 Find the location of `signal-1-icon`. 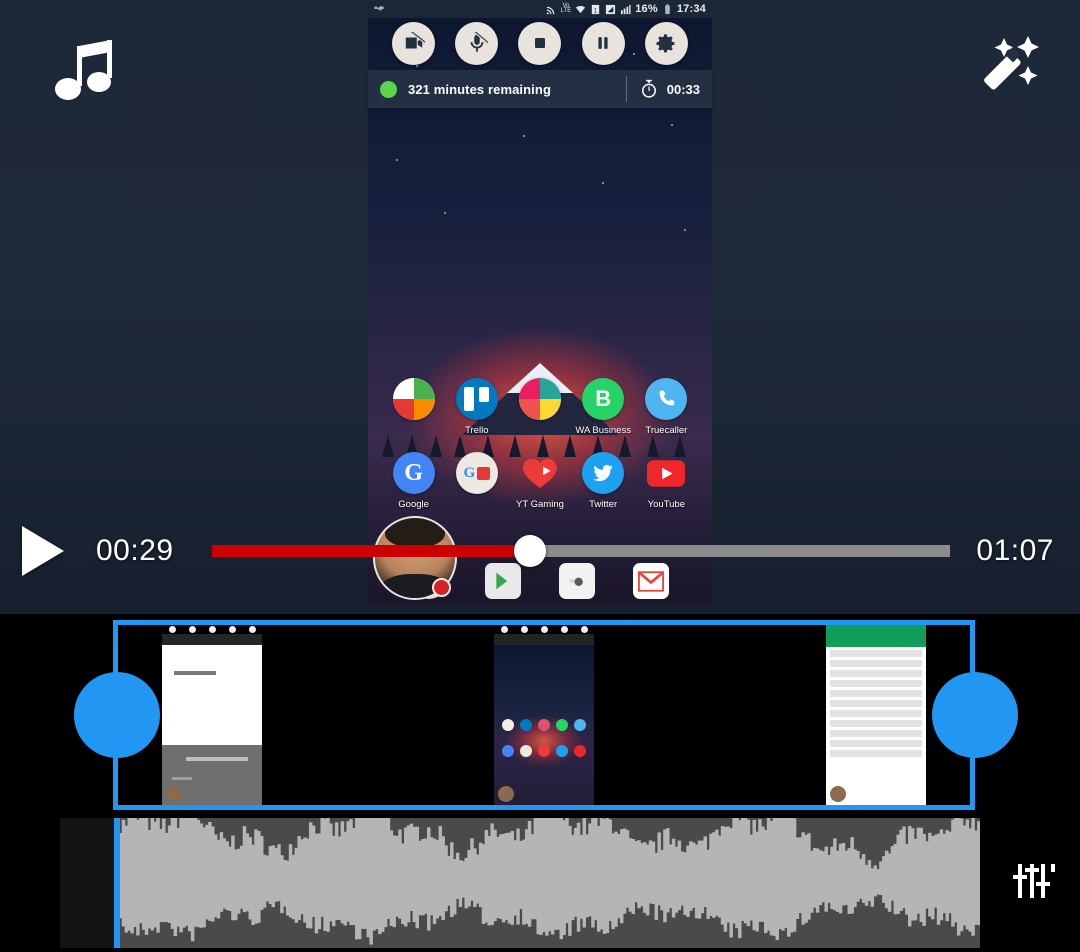

signal-1-icon is located at coordinates (611, 9).